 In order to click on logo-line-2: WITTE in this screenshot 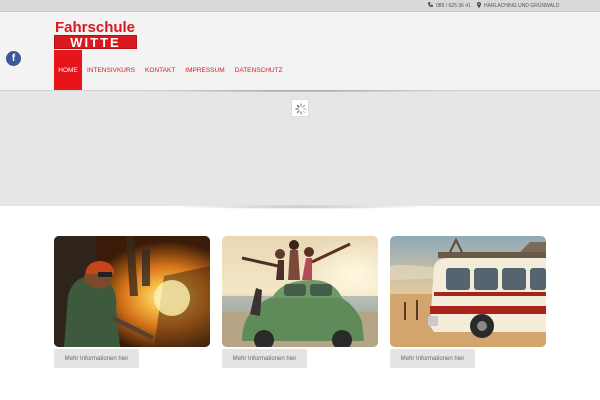, I will do `click(95, 42)`.